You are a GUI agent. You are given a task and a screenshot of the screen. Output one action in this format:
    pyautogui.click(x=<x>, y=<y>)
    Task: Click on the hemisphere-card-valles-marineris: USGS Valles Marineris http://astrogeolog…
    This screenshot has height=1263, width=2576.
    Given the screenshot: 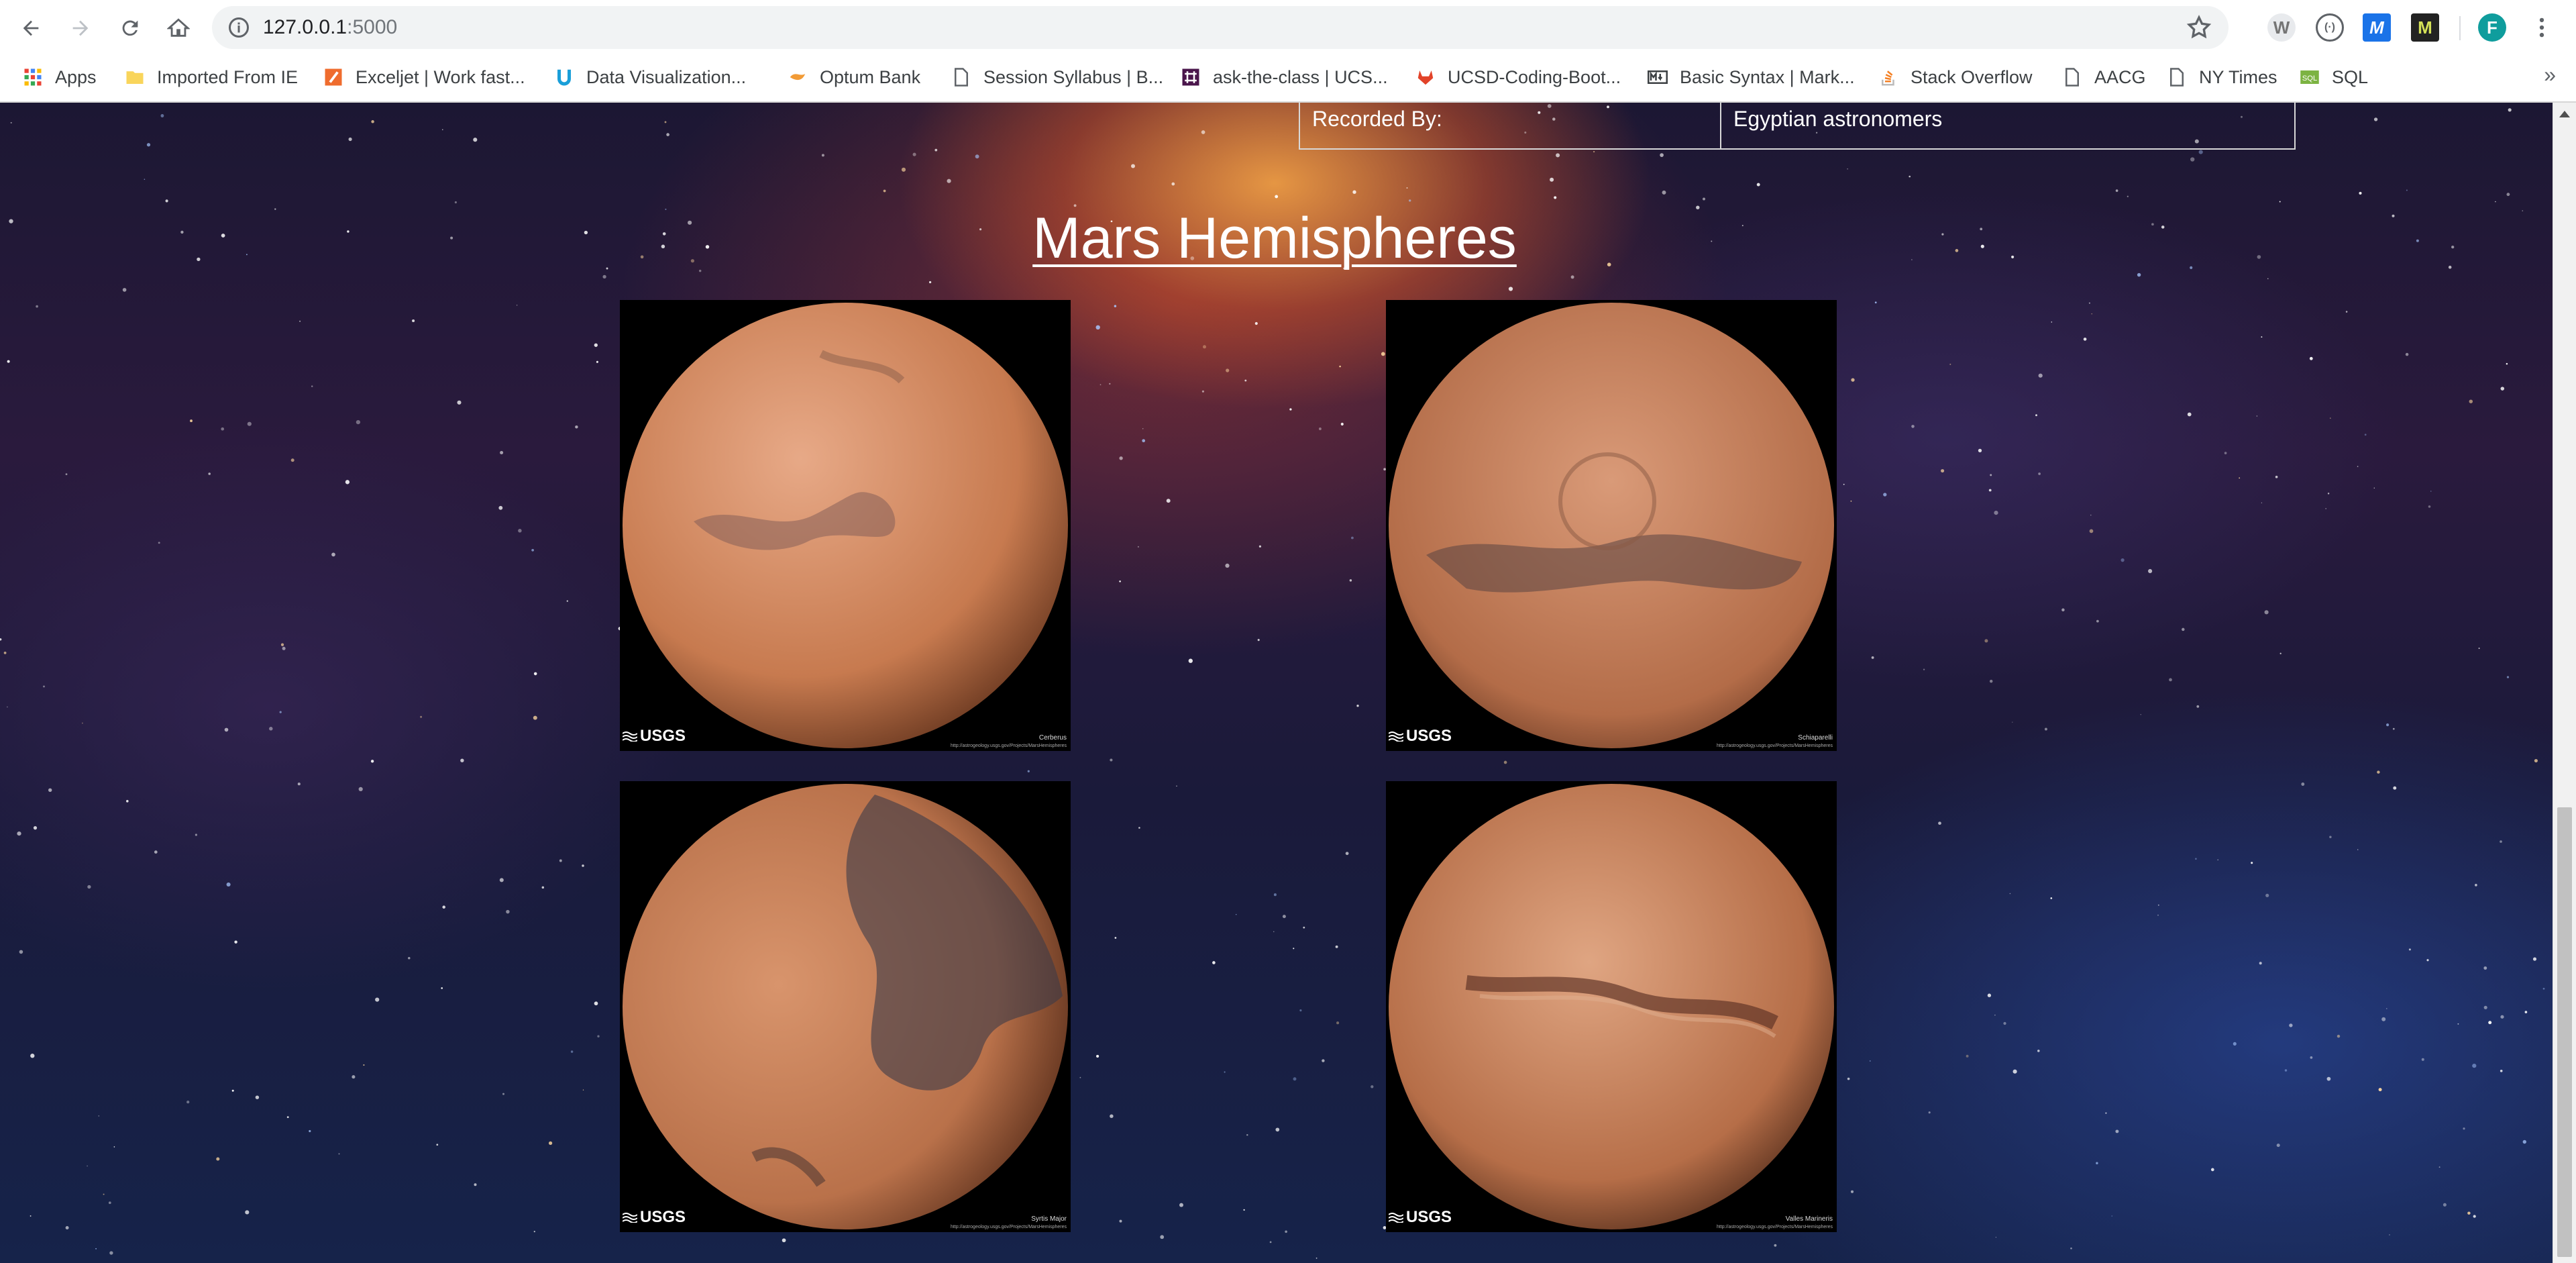 What is the action you would take?
    pyautogui.click(x=1611, y=1007)
    